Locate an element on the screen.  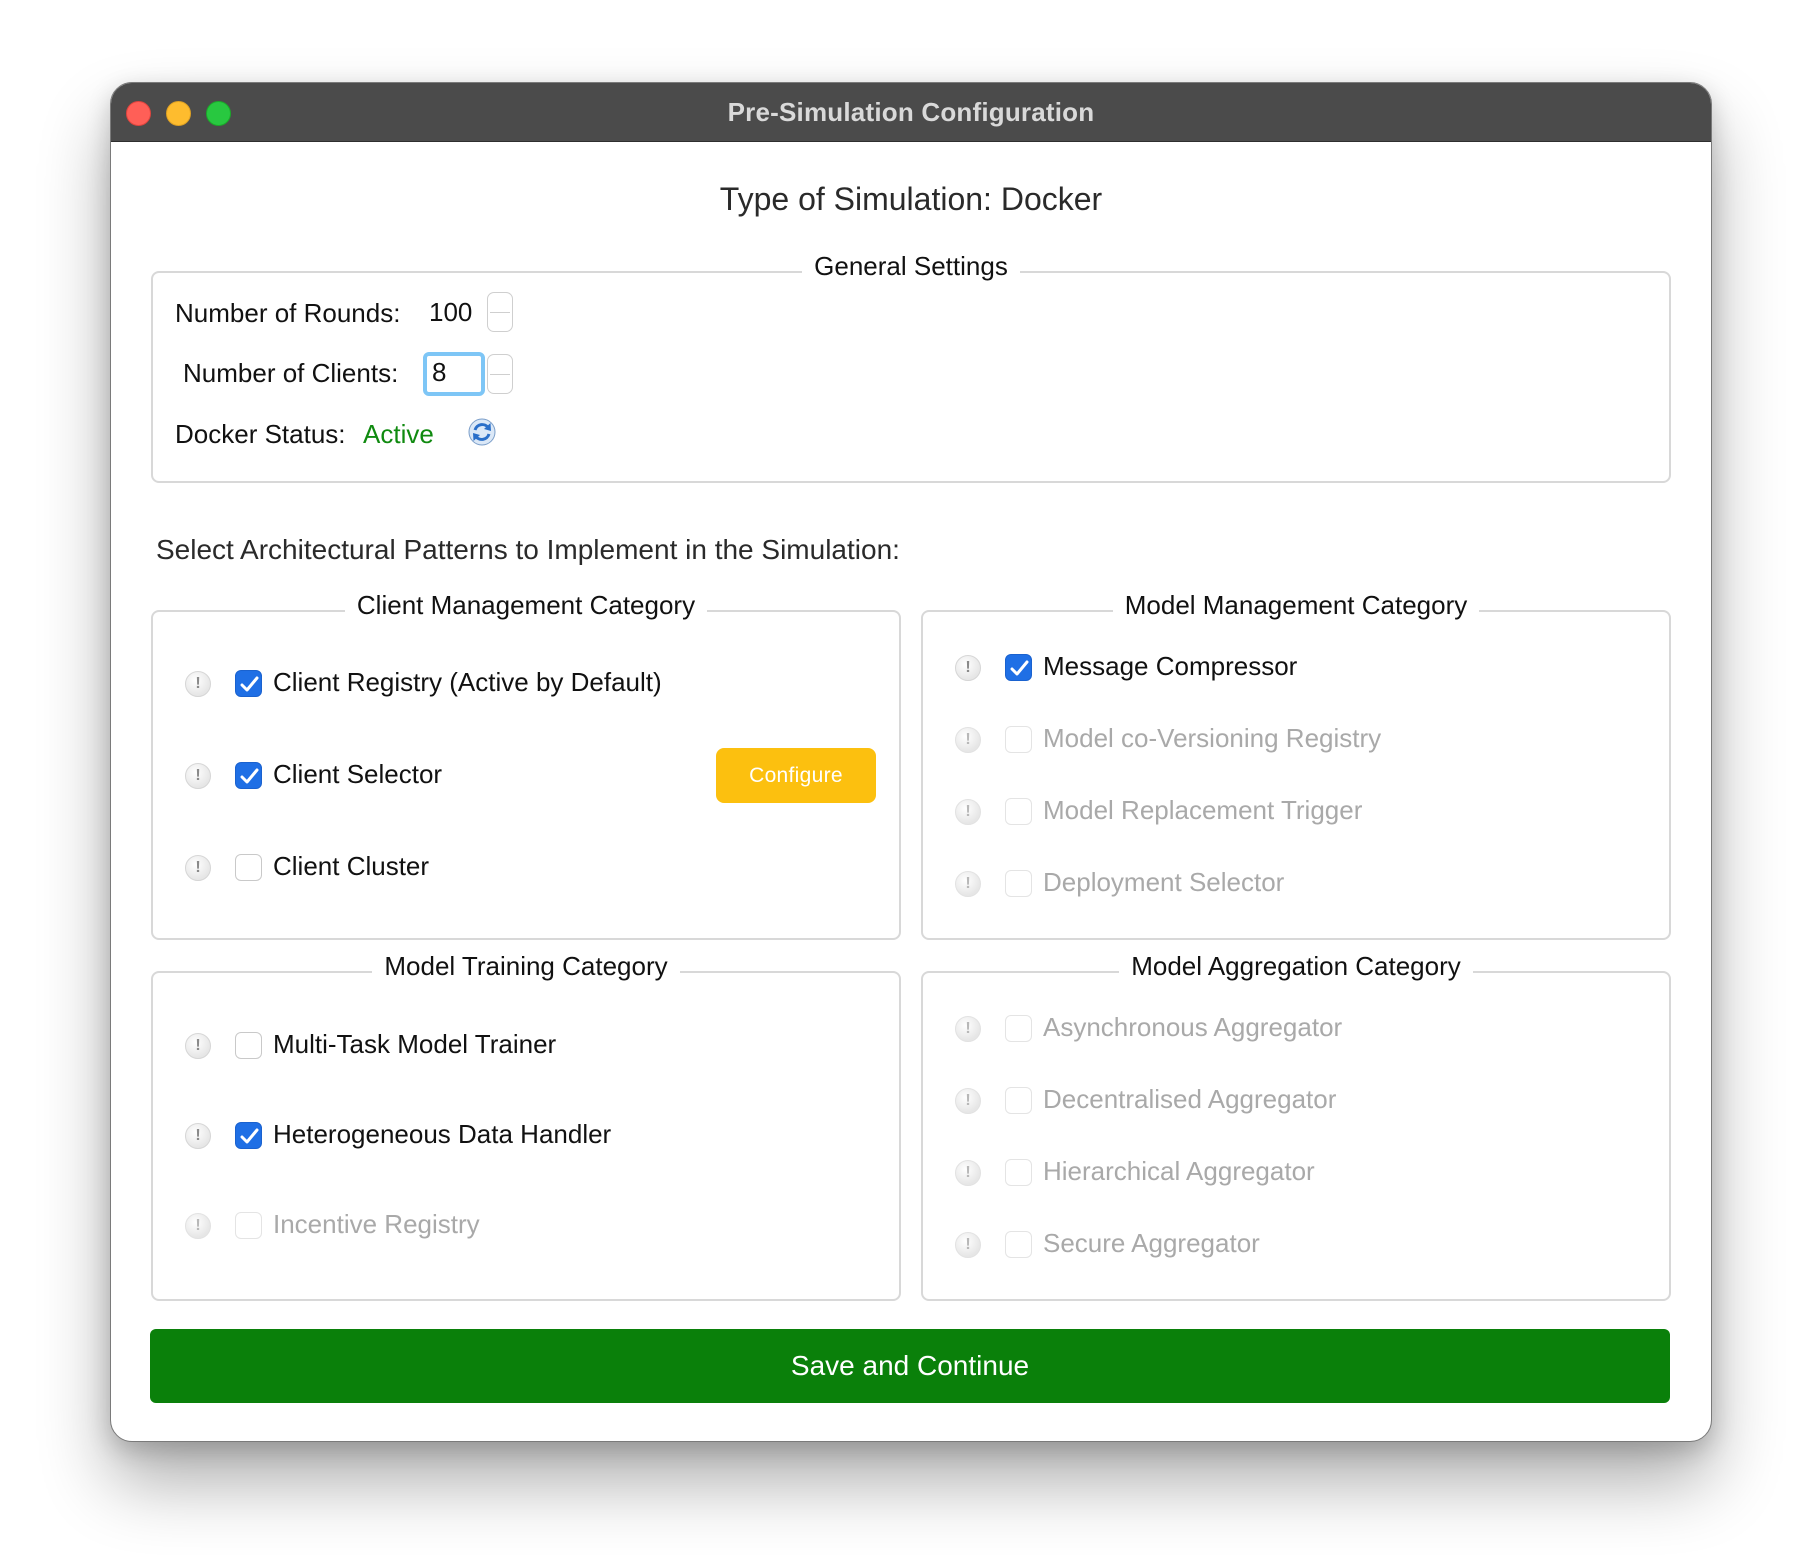
pattern-row-model-co-versioning-registry: ! Model co-Versioning Registry is located at coordinates (1295, 743).